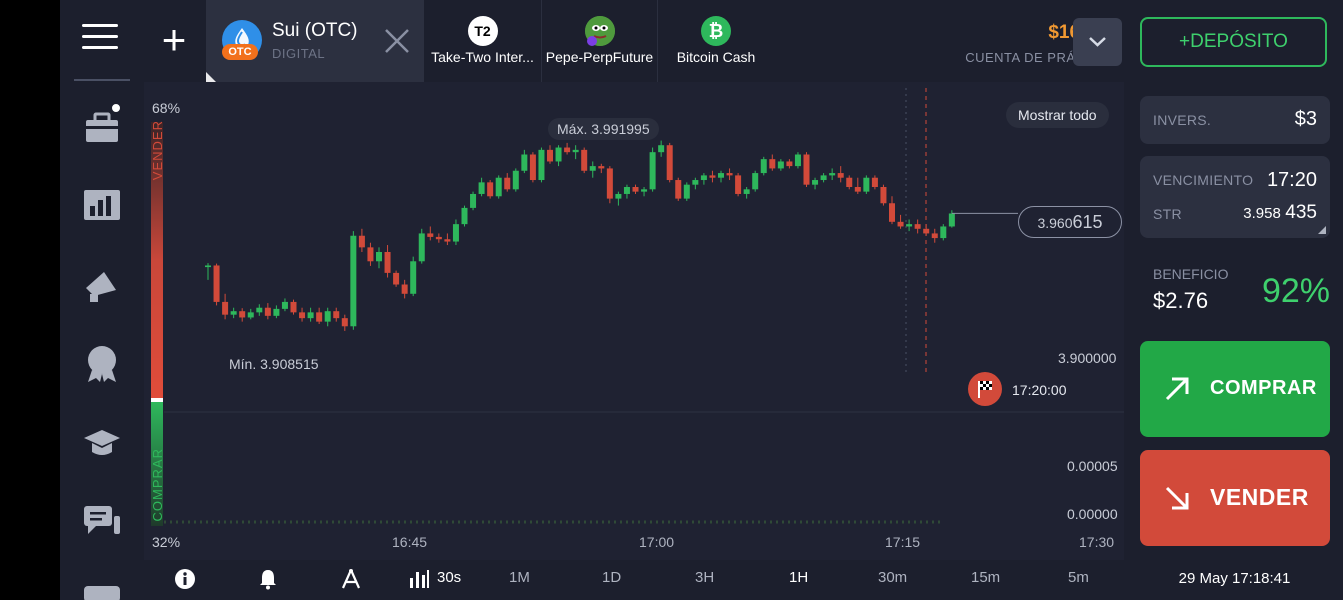  I want to click on analytics-chart-icon, so click(102, 204).